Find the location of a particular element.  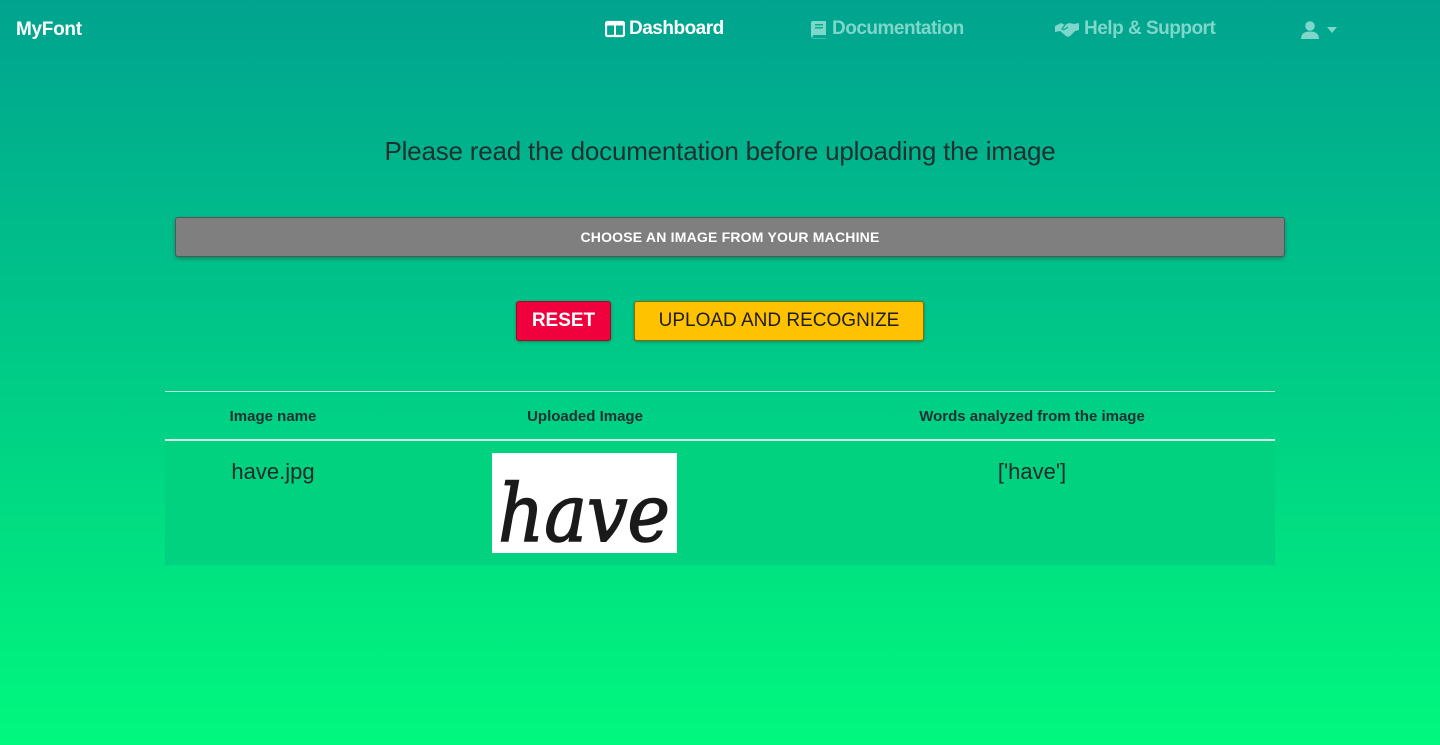

nav-help-support: Help & Support is located at coordinates (1135, 29).